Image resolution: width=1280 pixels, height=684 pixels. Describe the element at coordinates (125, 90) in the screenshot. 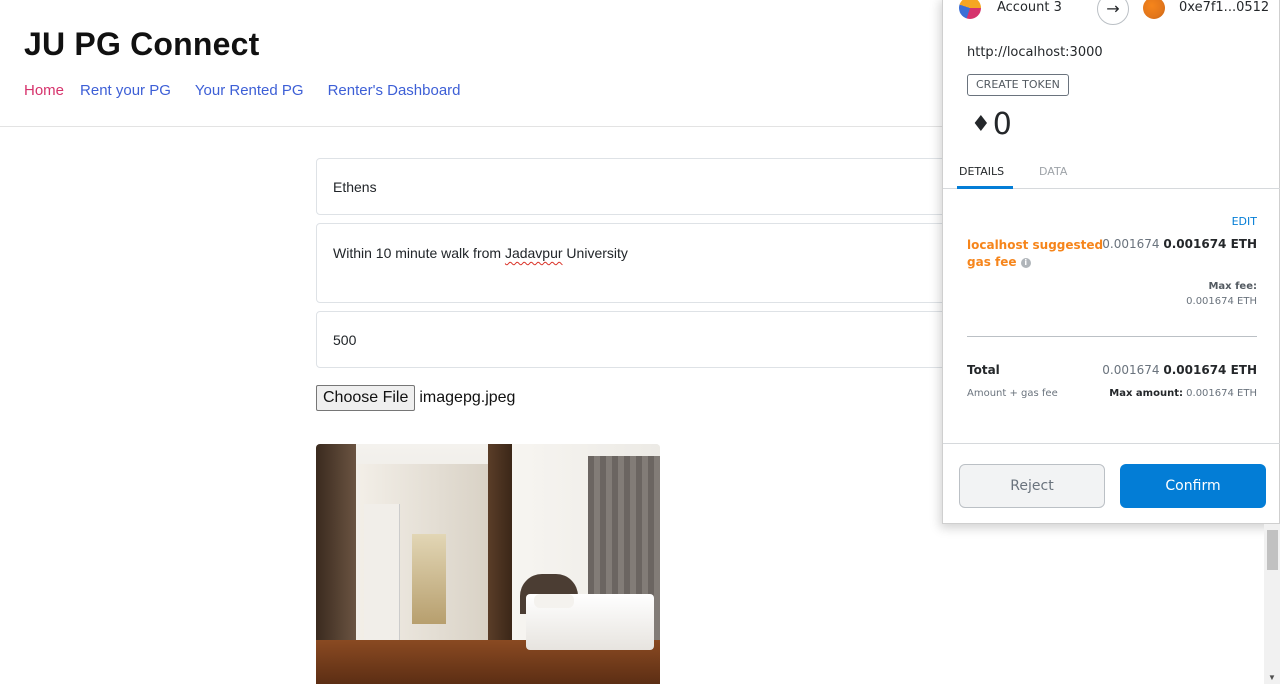

I see `nav-rent-your-pg: Rent your PG` at that location.